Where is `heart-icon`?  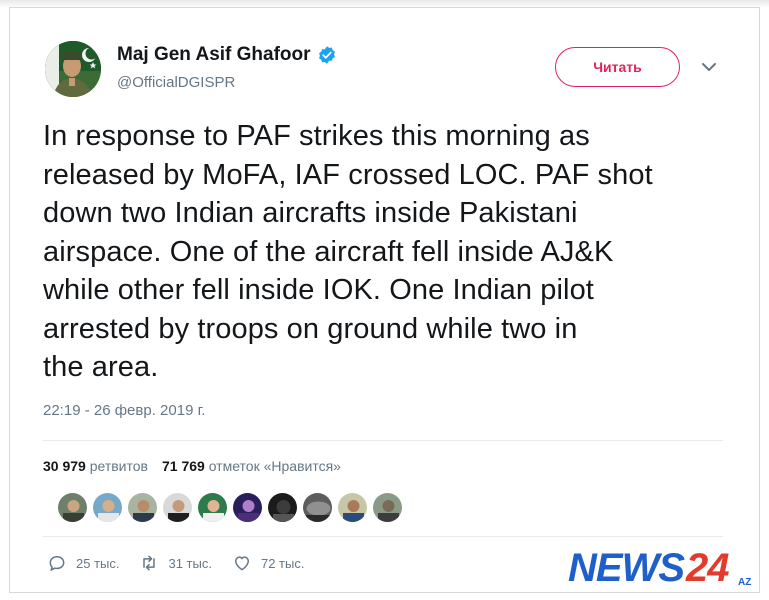
heart-icon is located at coordinates (241, 563).